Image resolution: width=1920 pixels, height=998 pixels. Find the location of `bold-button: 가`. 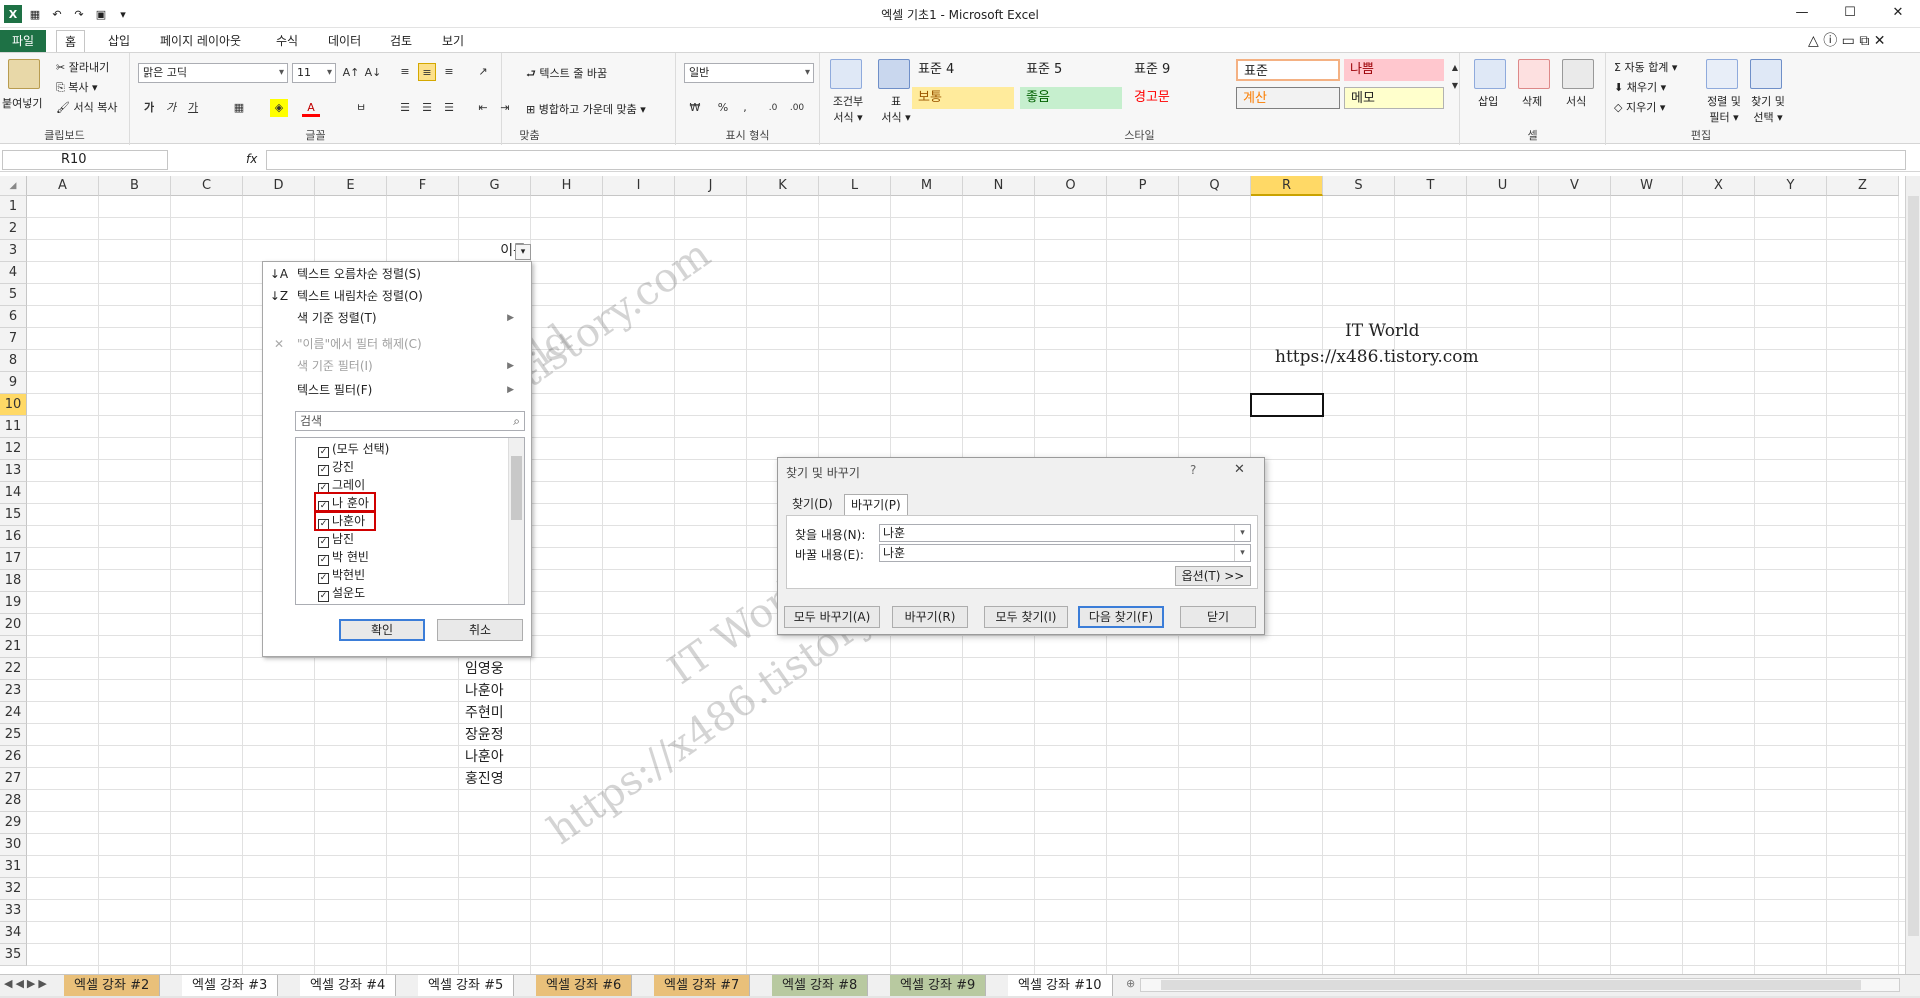

bold-button: 가 is located at coordinates (149, 108).